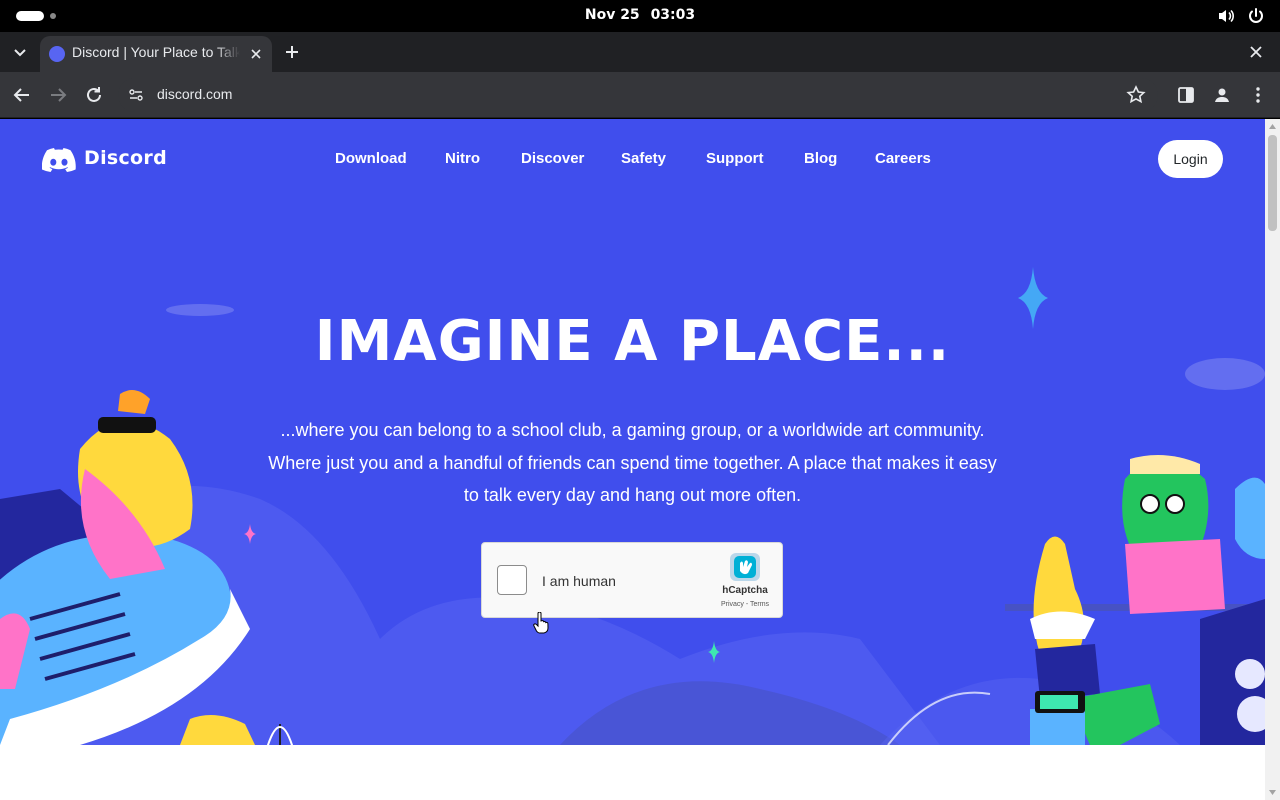 The image size is (1280, 800). I want to click on hcaptcha-logo-icon, so click(745, 567).